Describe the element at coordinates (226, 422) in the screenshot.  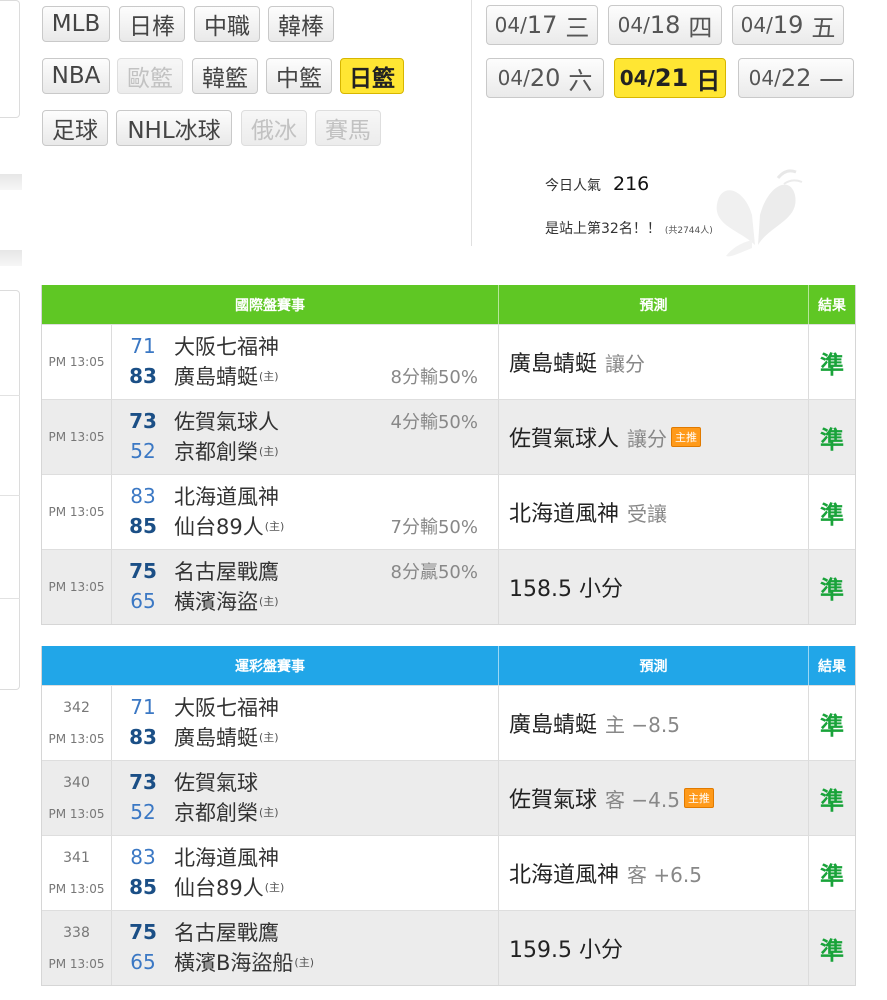
I see `team-name: 佐賀氣球人` at that location.